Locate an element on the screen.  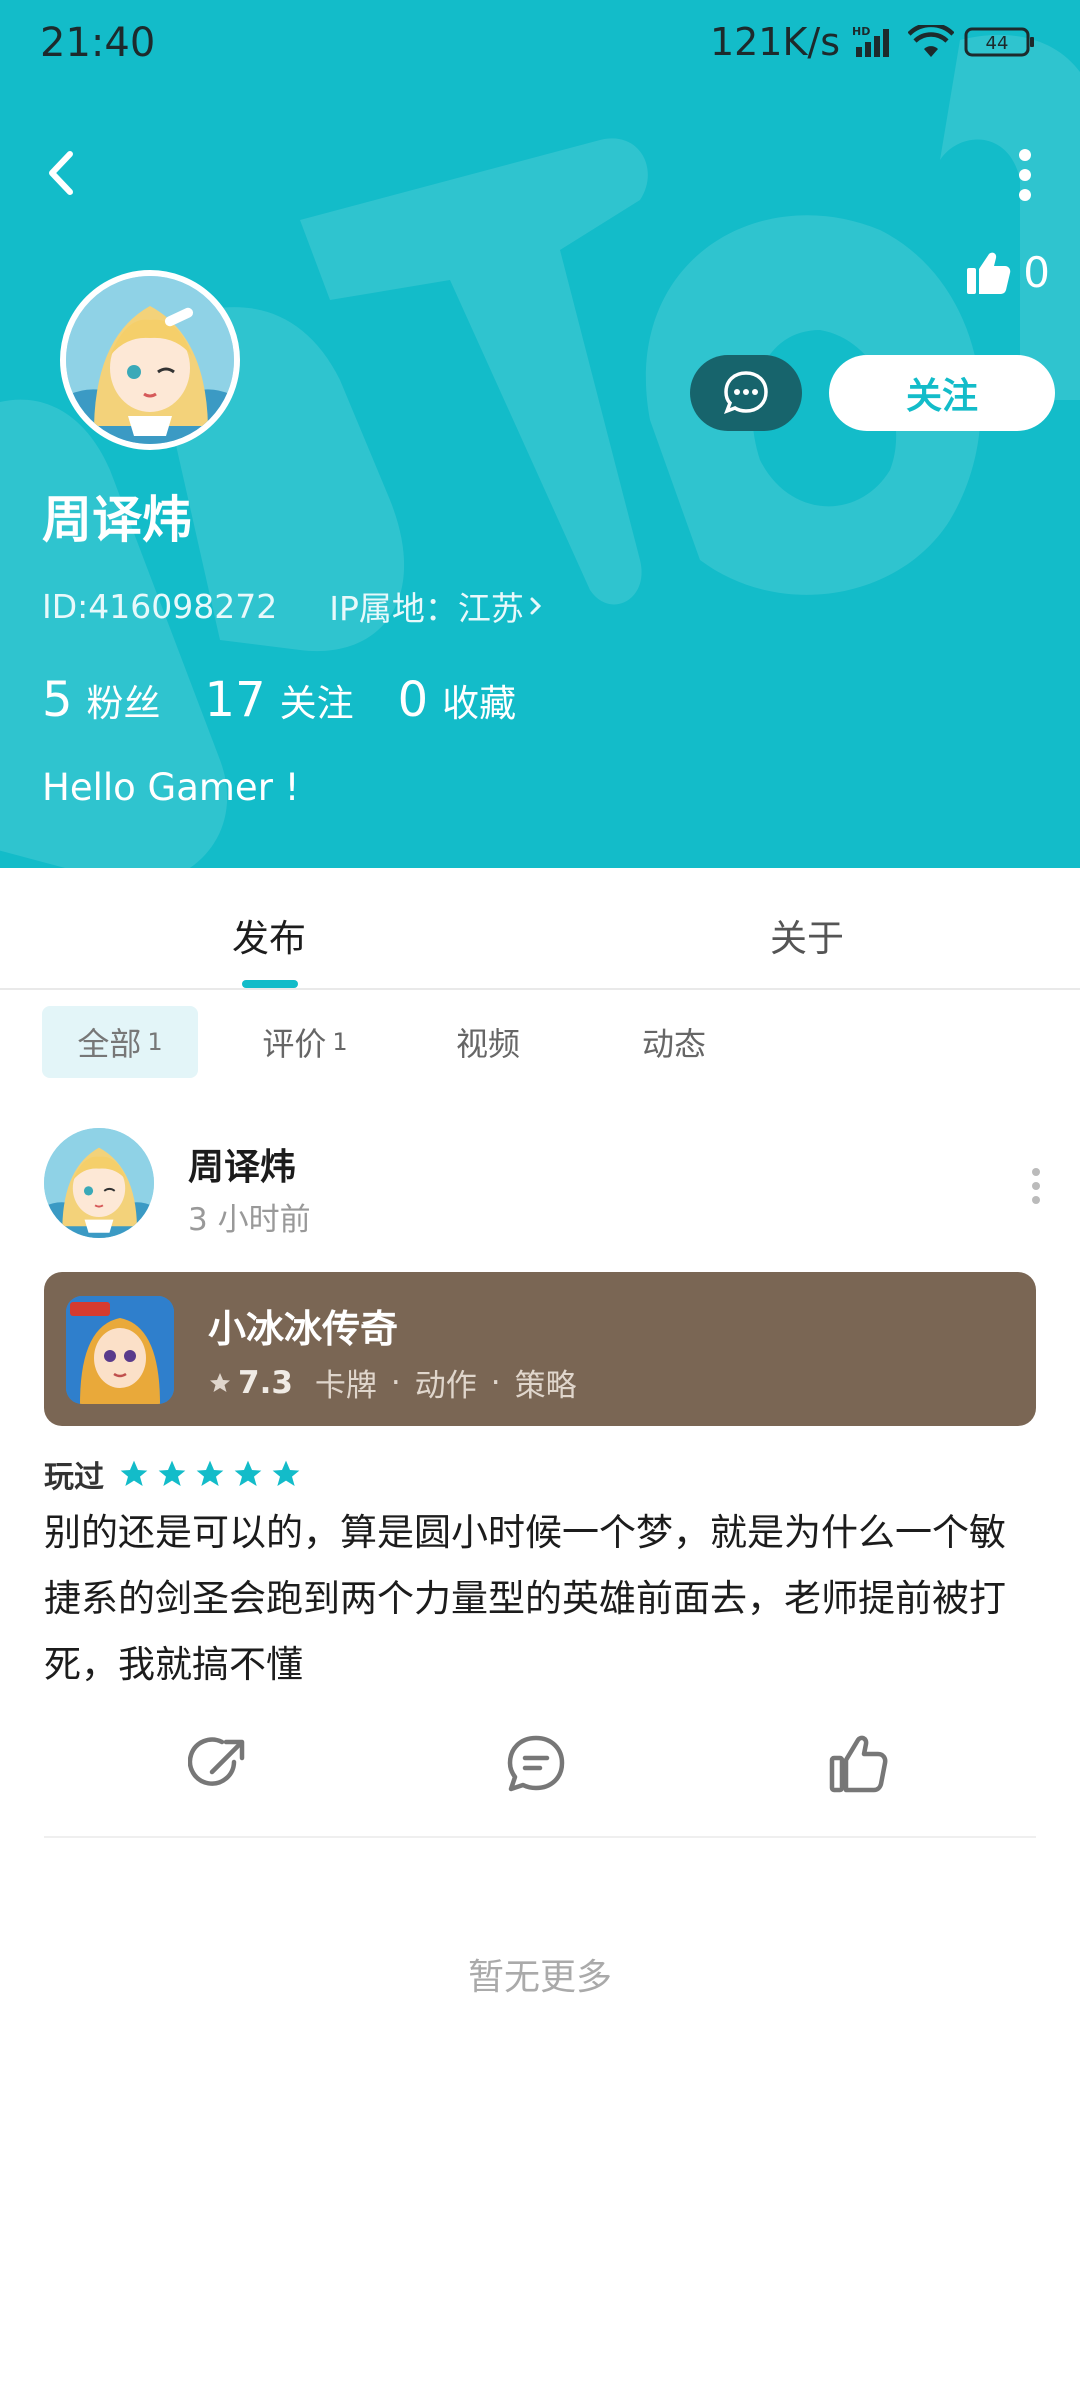
thumb-up-icon is located at coordinates (989, 273).